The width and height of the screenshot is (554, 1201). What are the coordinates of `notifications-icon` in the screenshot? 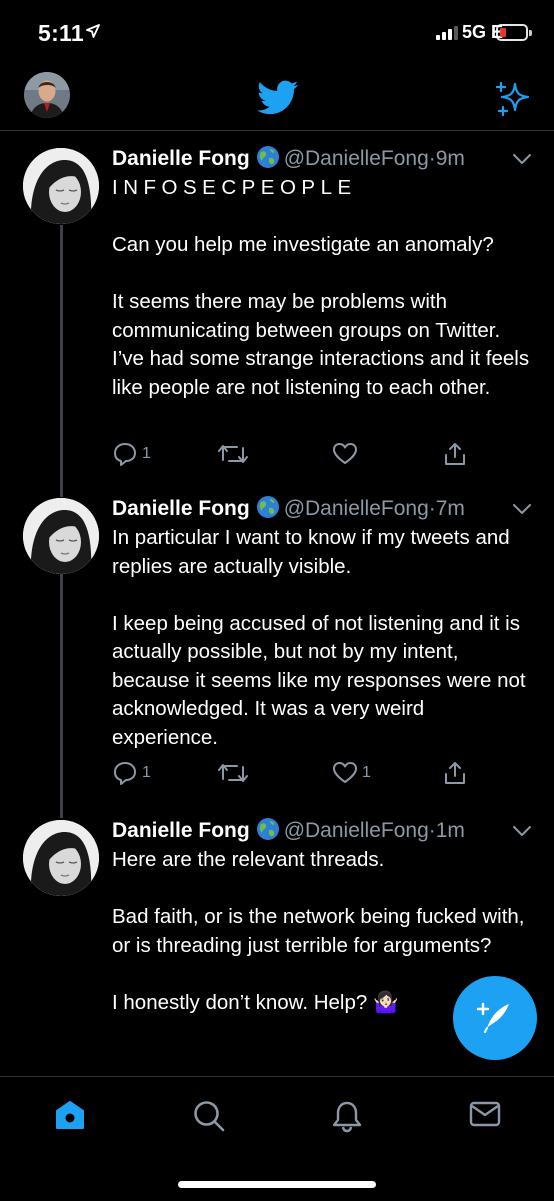 It's located at (347, 1116).